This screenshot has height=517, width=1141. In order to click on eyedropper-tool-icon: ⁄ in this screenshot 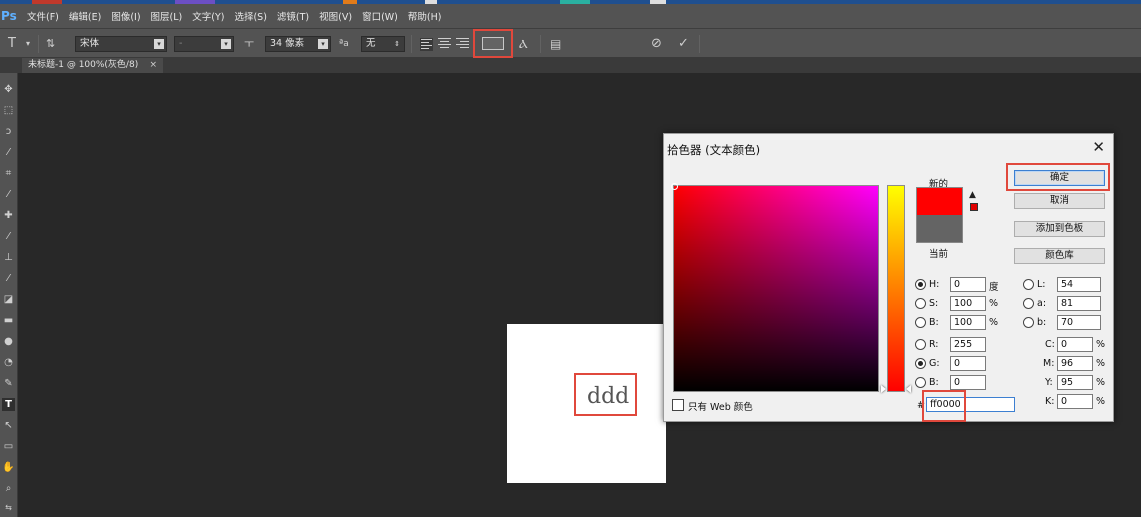, I will do `click(8, 194)`.